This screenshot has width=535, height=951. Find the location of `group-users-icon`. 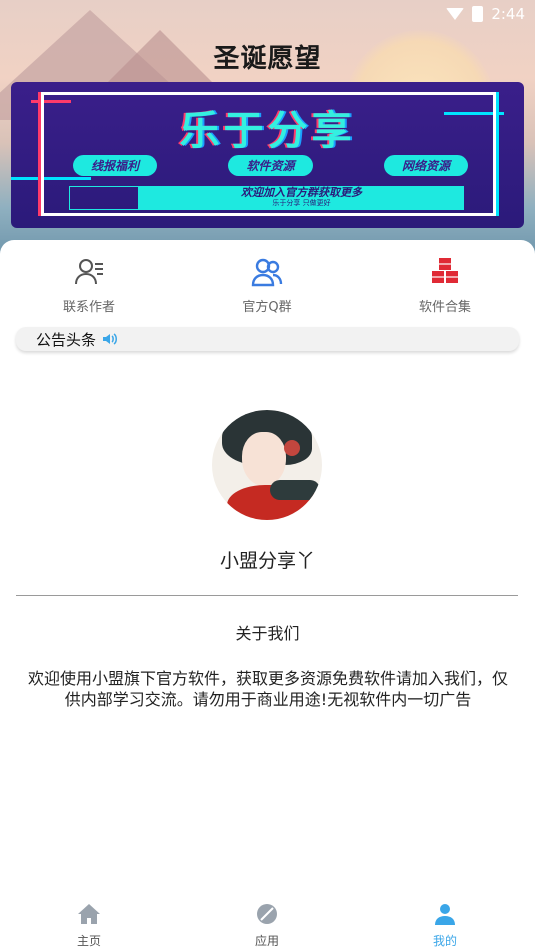

group-users-icon is located at coordinates (267, 272).